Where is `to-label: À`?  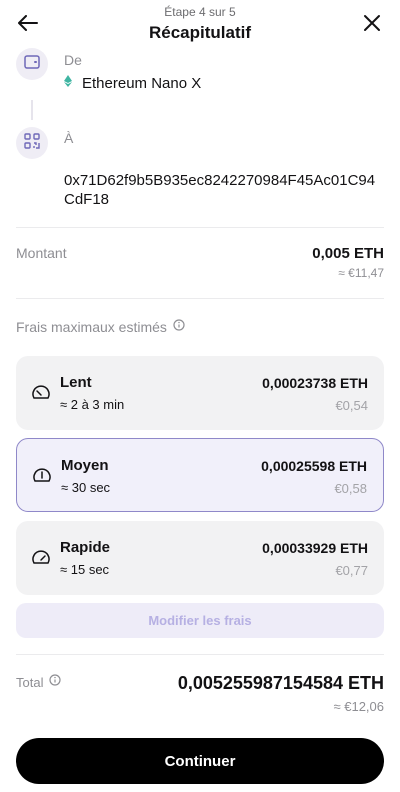 to-label: À is located at coordinates (69, 138).